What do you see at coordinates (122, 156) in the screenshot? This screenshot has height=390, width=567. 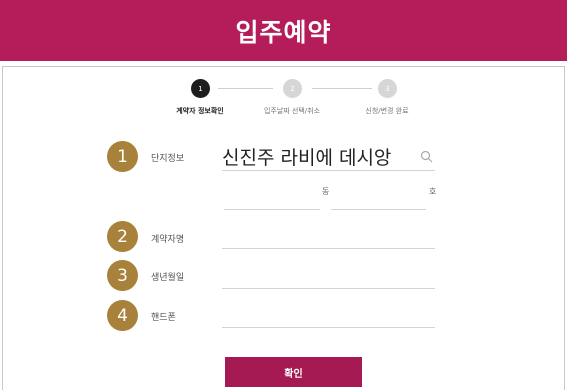 I see `field-number-badge-1: 1` at bounding box center [122, 156].